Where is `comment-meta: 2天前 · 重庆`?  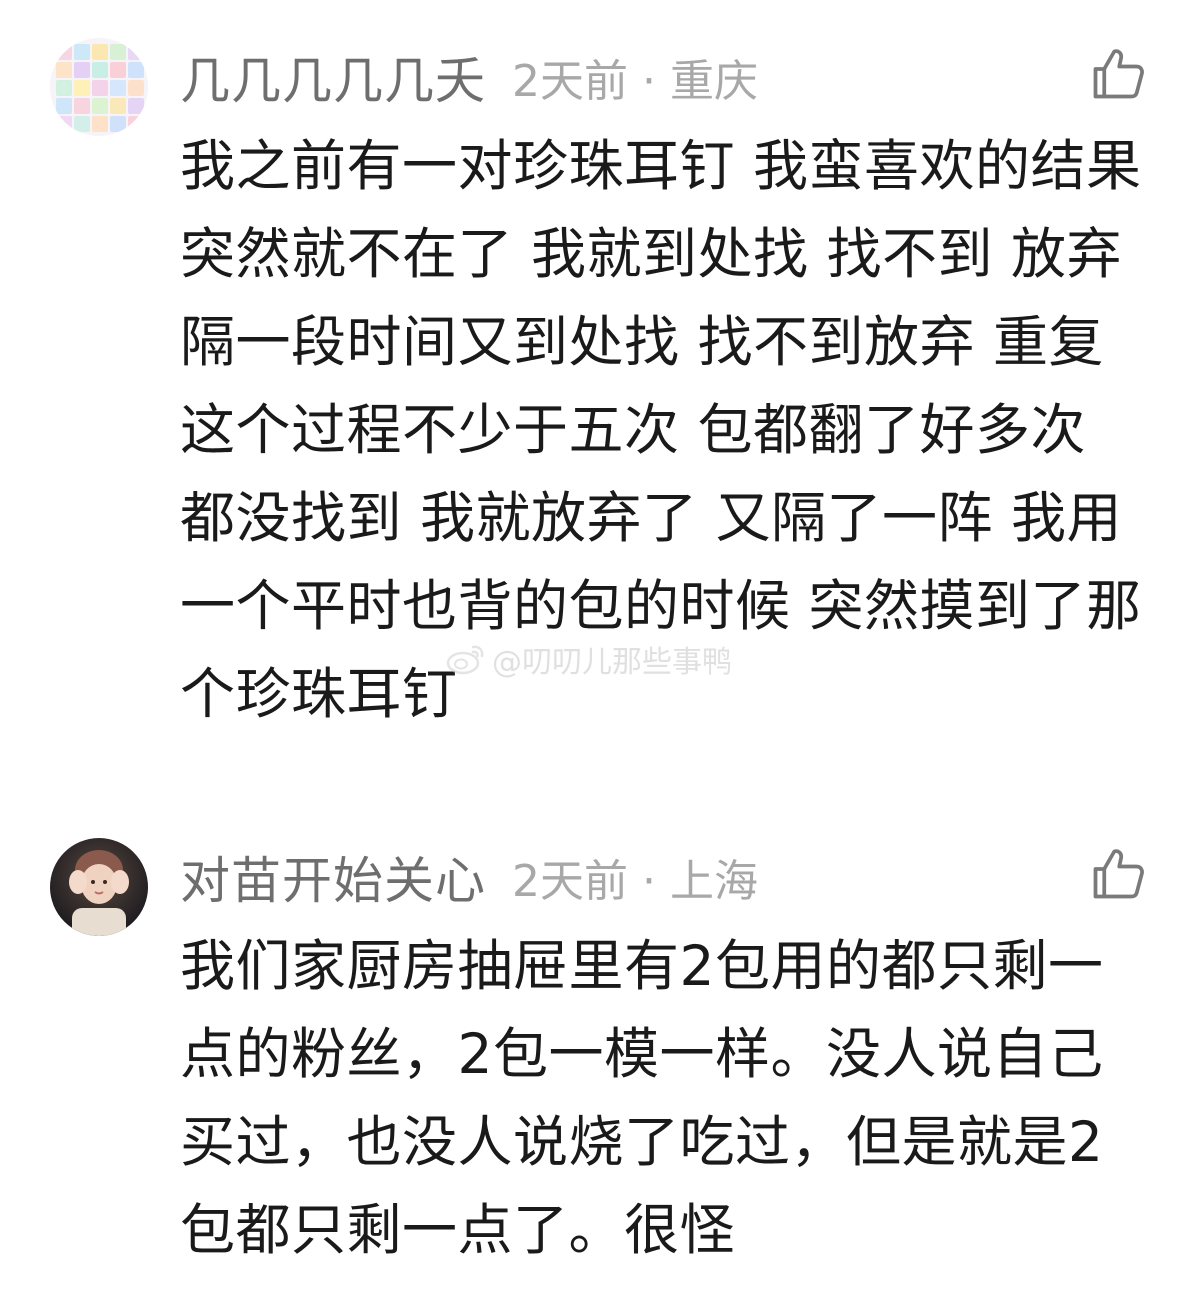 comment-meta: 2天前 · 重庆 is located at coordinates (635, 77).